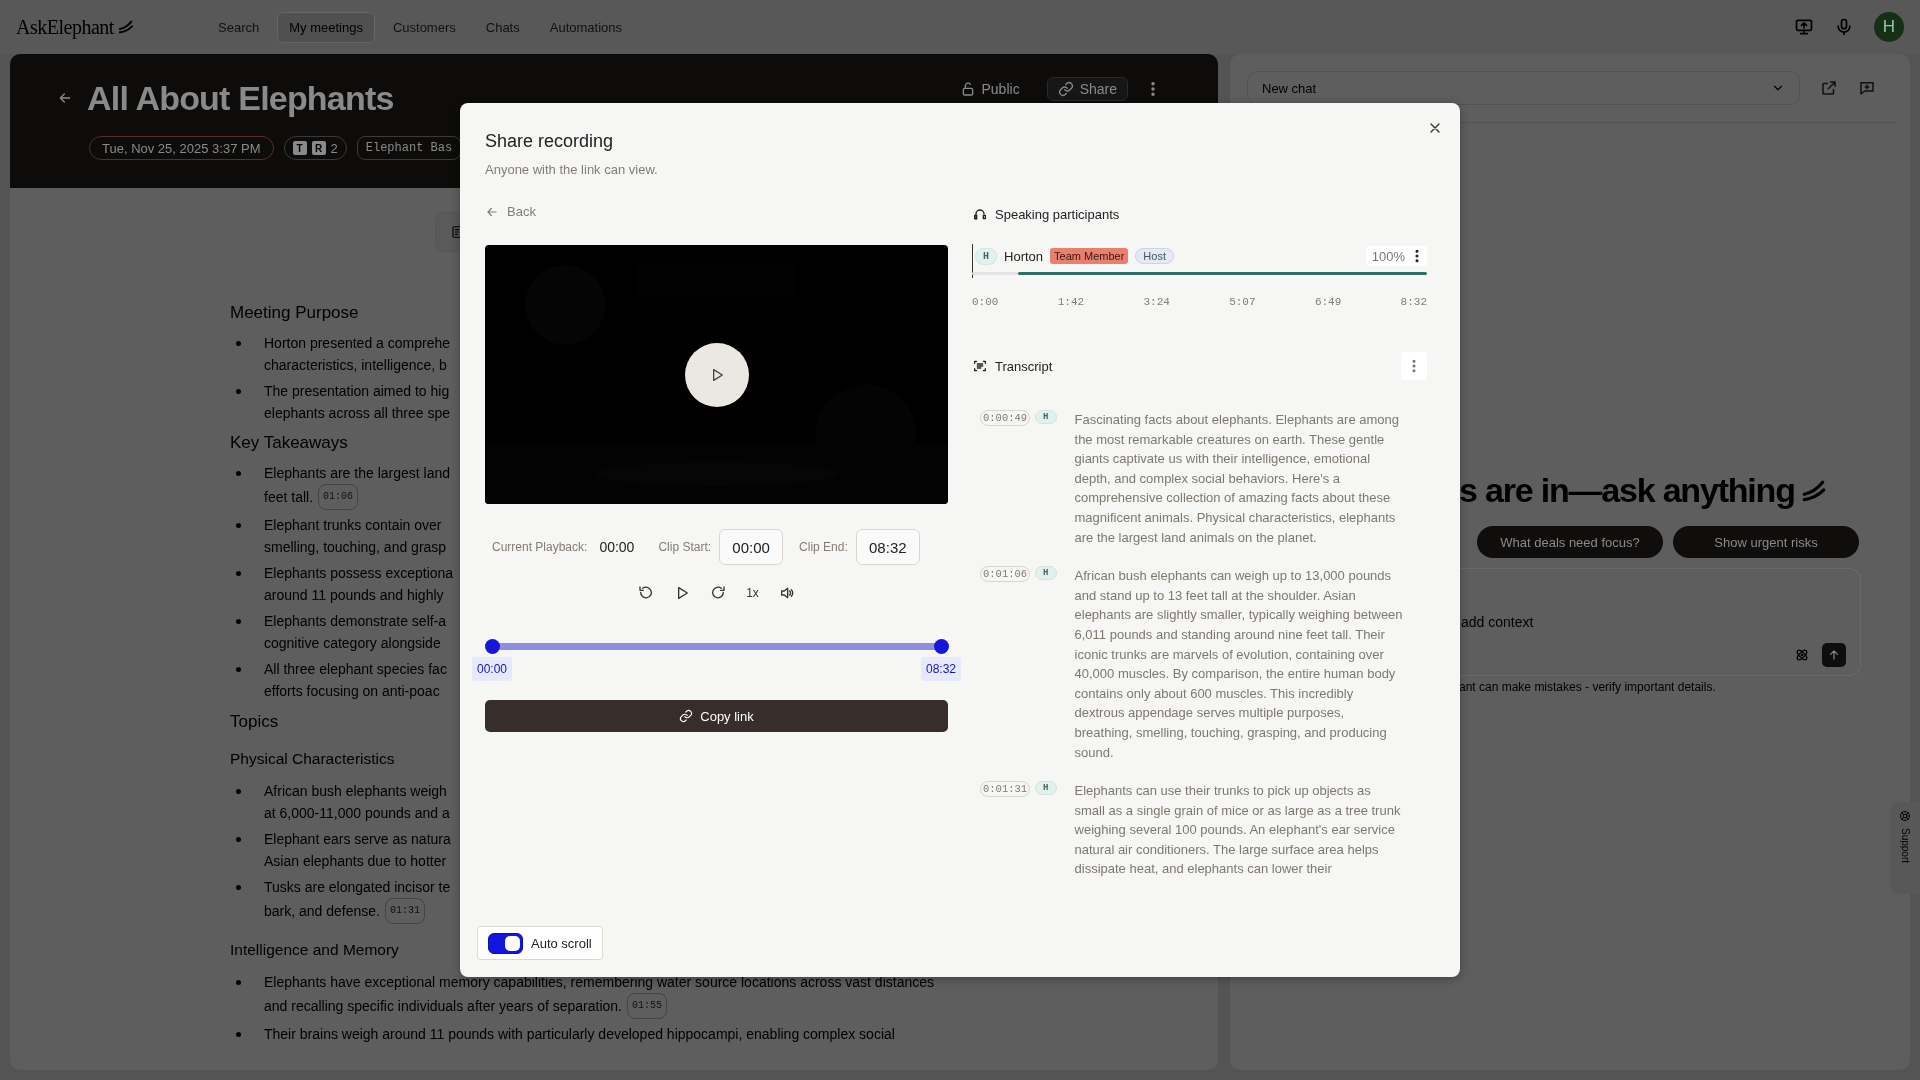  I want to click on chat-headline: s are in—ask anything, so click(1627, 490).